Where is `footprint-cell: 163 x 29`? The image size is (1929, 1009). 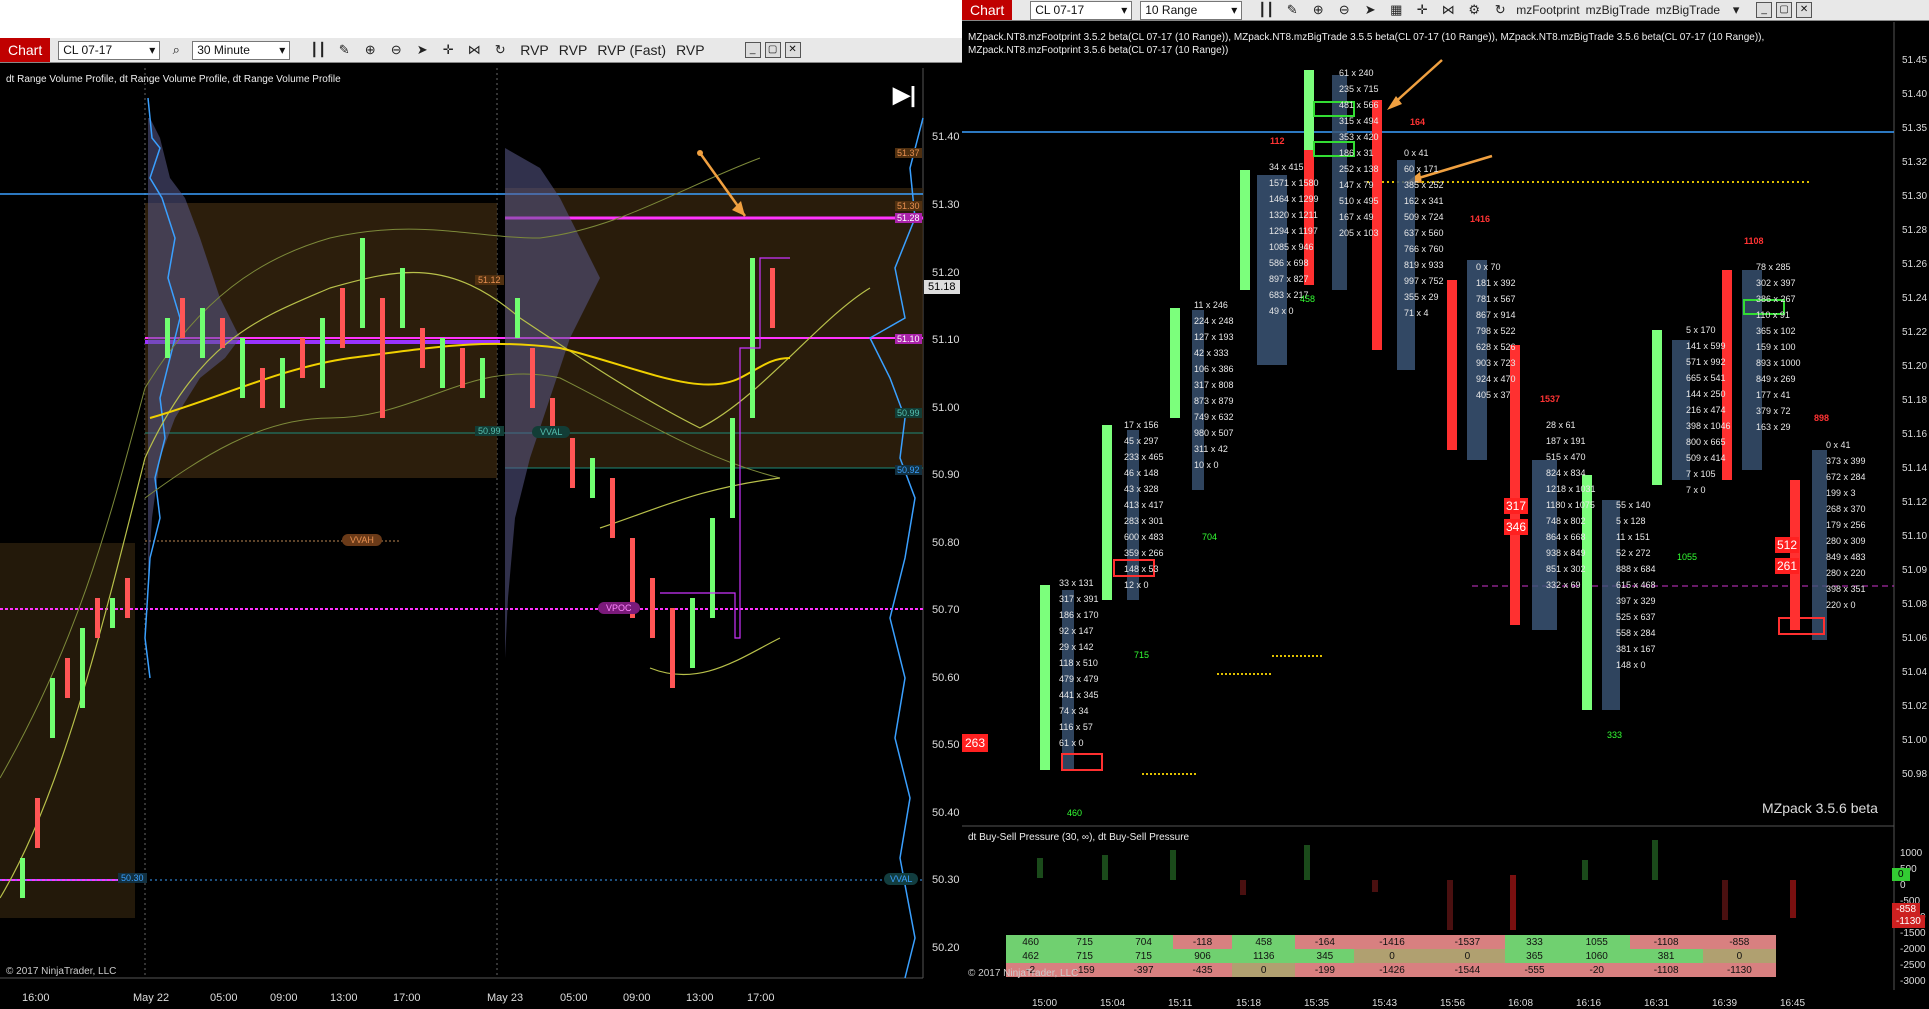
footprint-cell: 163 x 29 is located at coordinates (1773, 427).